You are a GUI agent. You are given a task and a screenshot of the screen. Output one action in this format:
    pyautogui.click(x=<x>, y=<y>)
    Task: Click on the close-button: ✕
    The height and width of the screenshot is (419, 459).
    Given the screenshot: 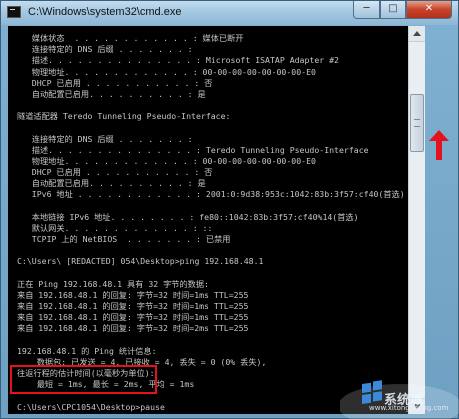 What is the action you would take?
    pyautogui.click(x=429, y=10)
    